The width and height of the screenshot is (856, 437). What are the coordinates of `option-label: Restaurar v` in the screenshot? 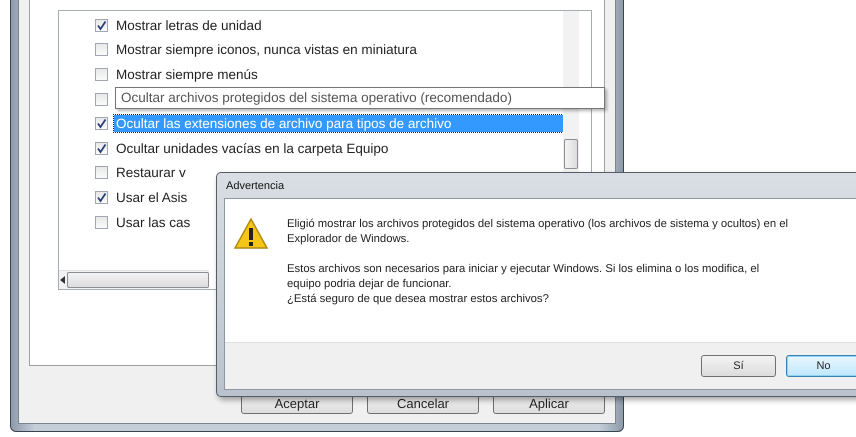 It's located at (151, 173).